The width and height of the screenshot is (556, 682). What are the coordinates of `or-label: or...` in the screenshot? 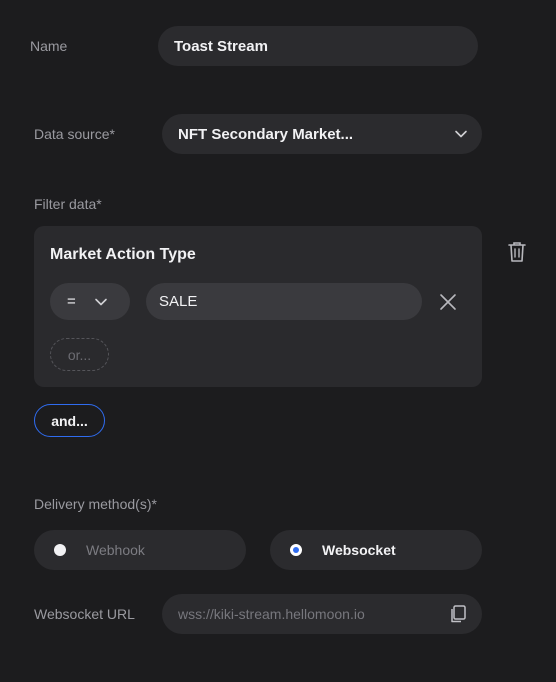 It's located at (79, 354).